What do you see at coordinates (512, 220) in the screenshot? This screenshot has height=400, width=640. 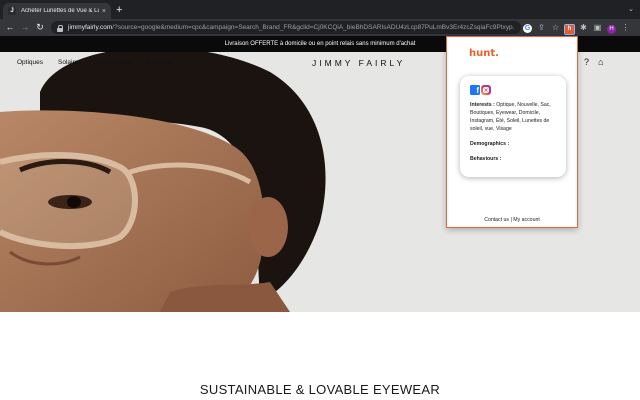 I see `popup-footer: Contact us | My account` at bounding box center [512, 220].